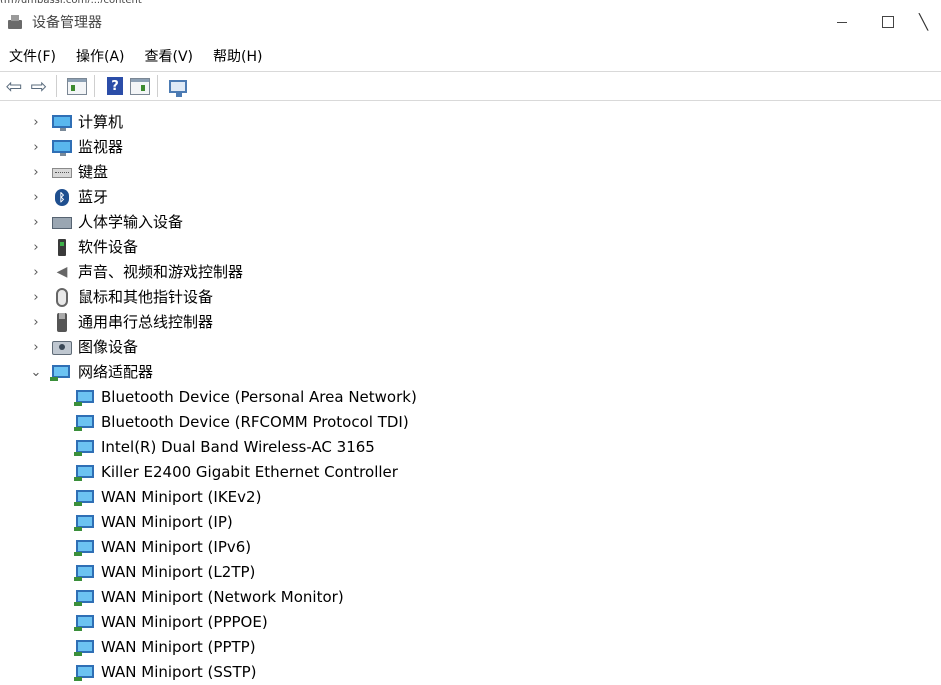 The width and height of the screenshot is (941, 685). Describe the element at coordinates (101, 147) in the screenshot. I see `tree-node-label: 监视器` at that location.